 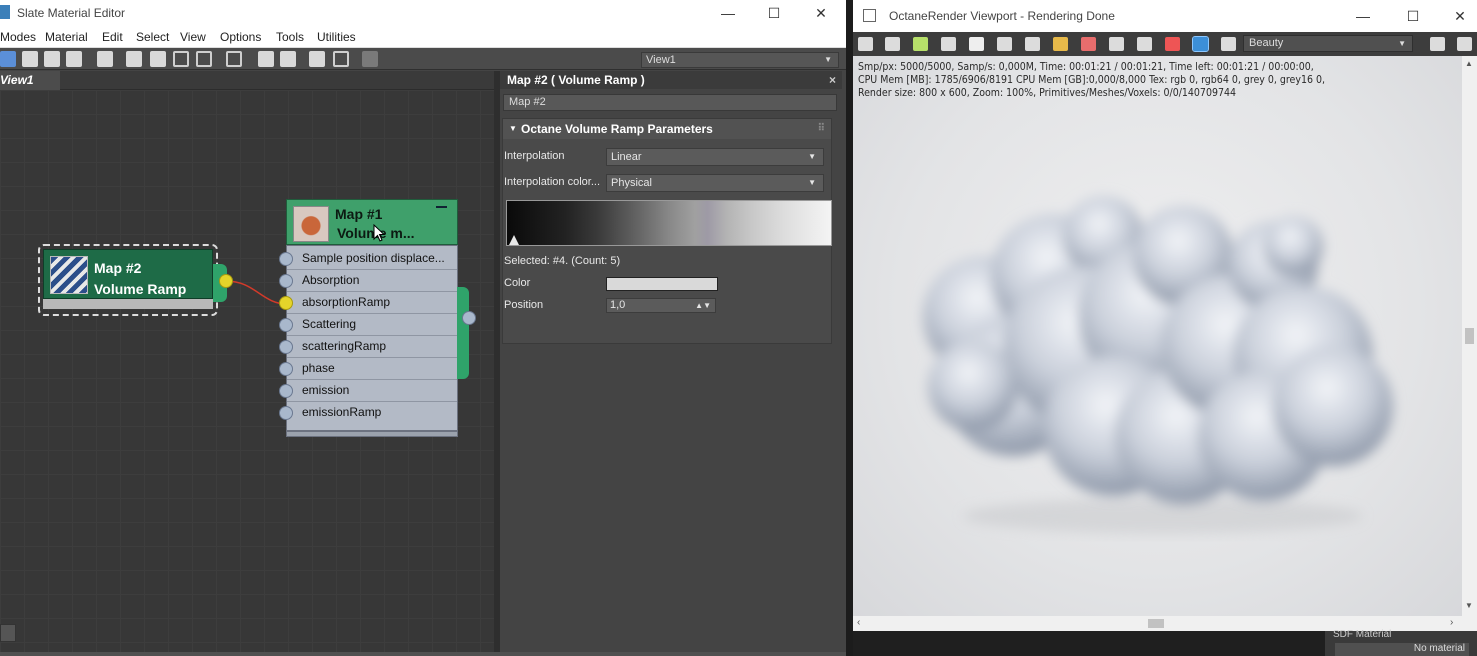 I want to click on input-port-scattering, so click(x=286, y=325).